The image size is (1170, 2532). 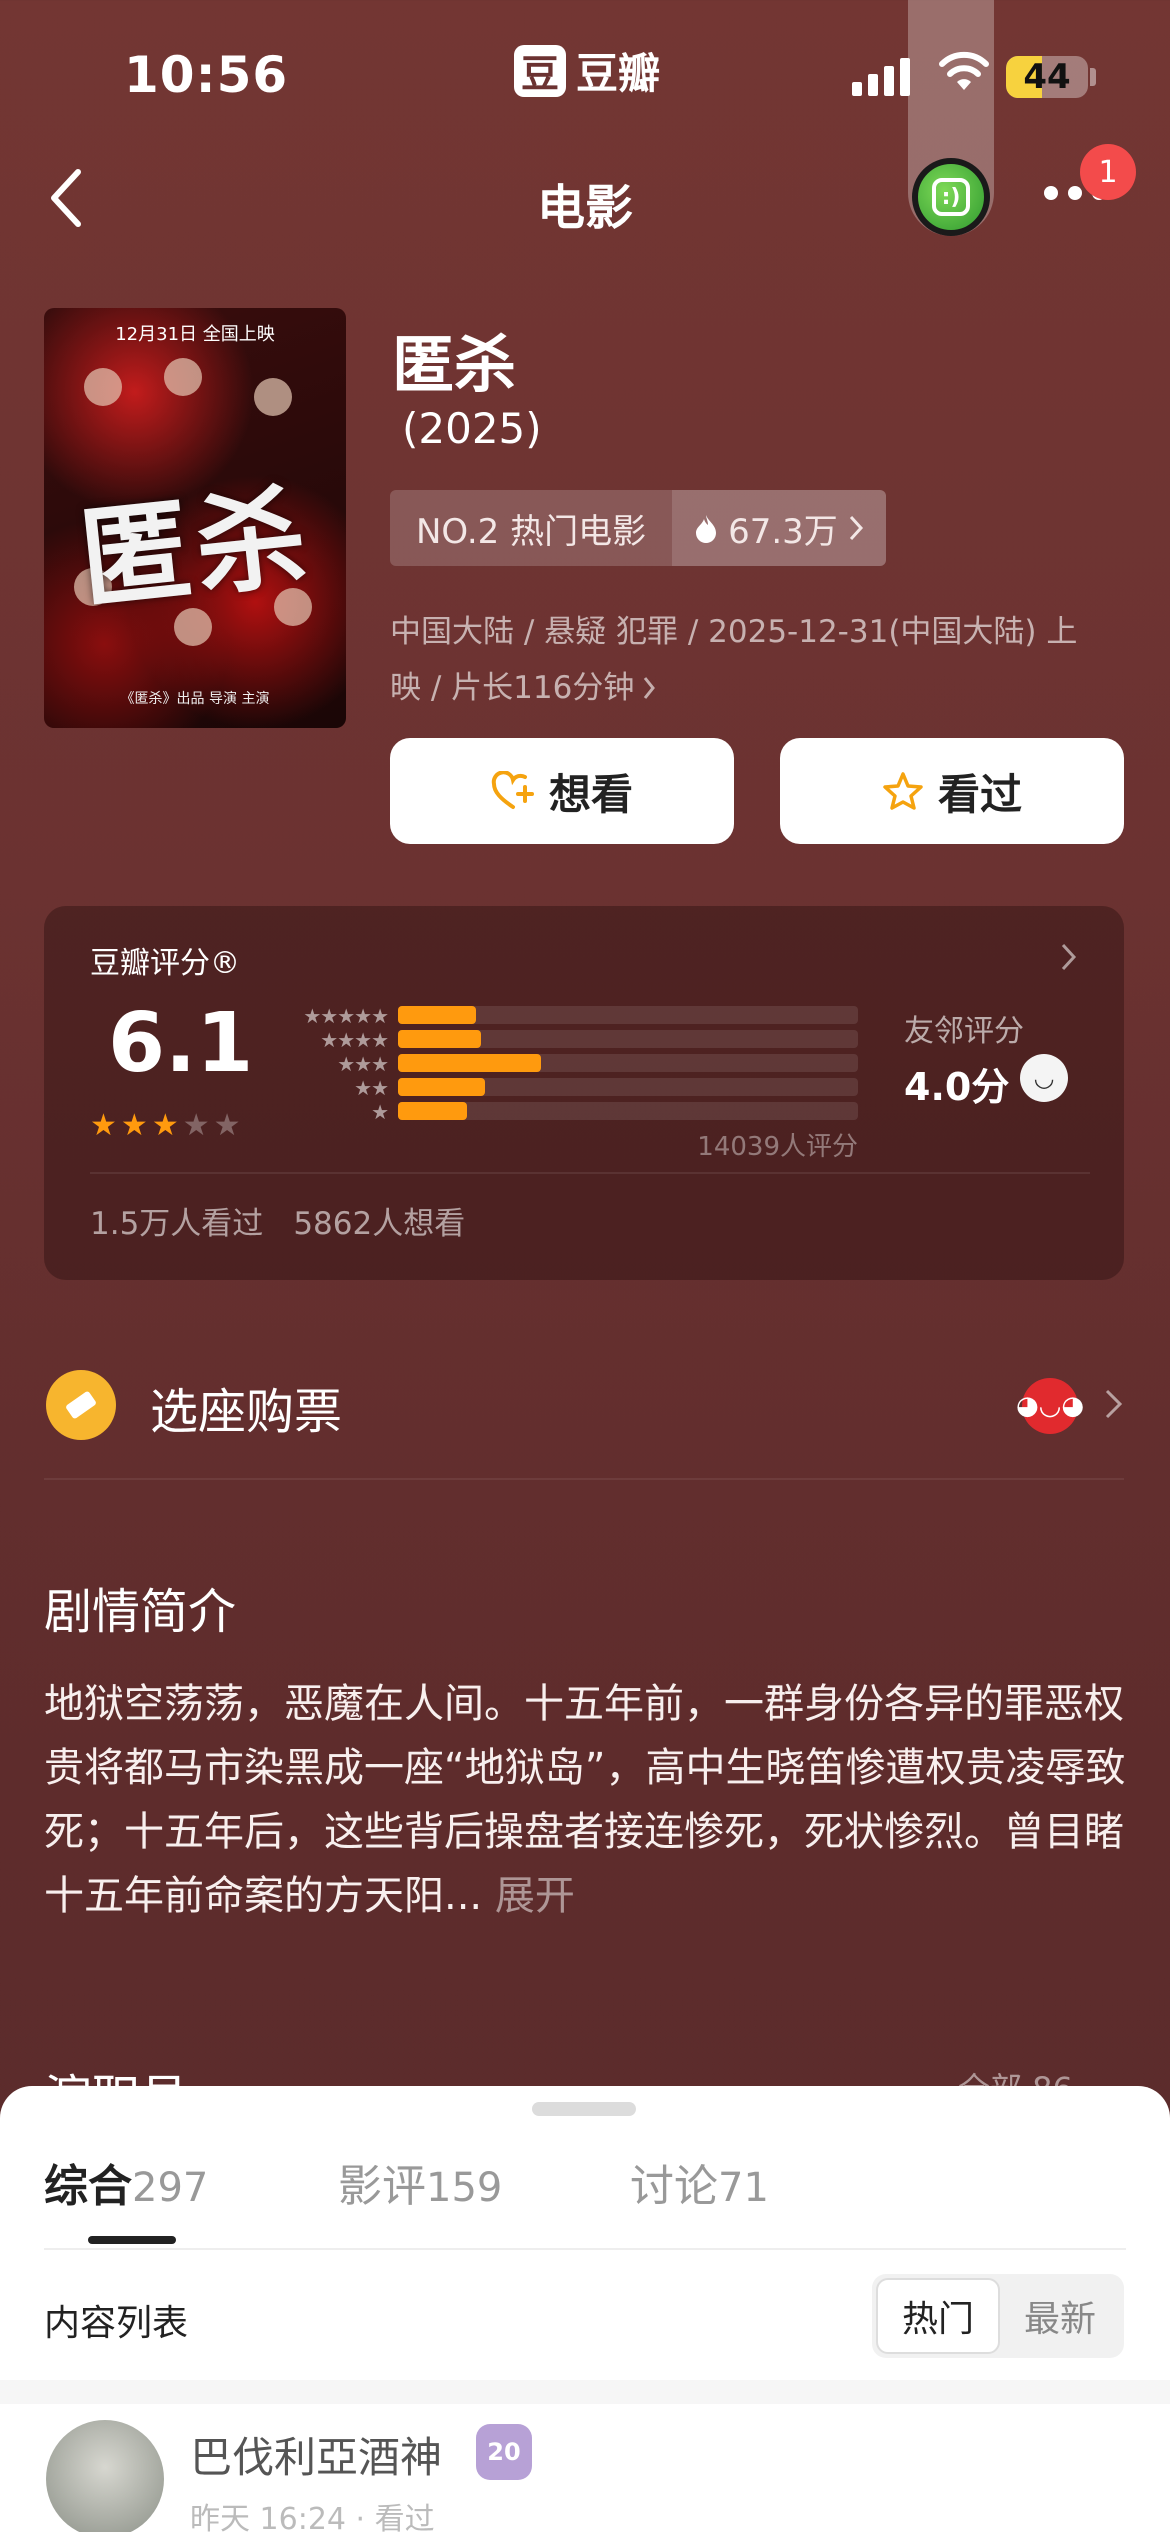 I want to click on meta-line-1: 中国大陆 / 悬疑 犯罪 / 2025-12-31(中国大陆) 上, so click(x=734, y=632).